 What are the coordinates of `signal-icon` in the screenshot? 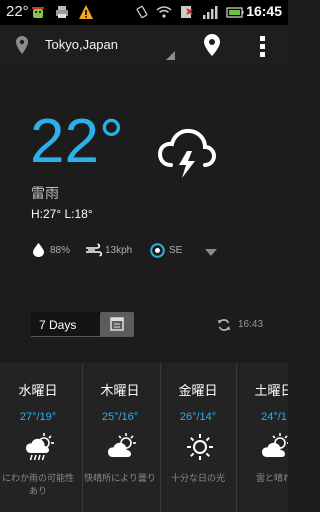 It's located at (210, 12).